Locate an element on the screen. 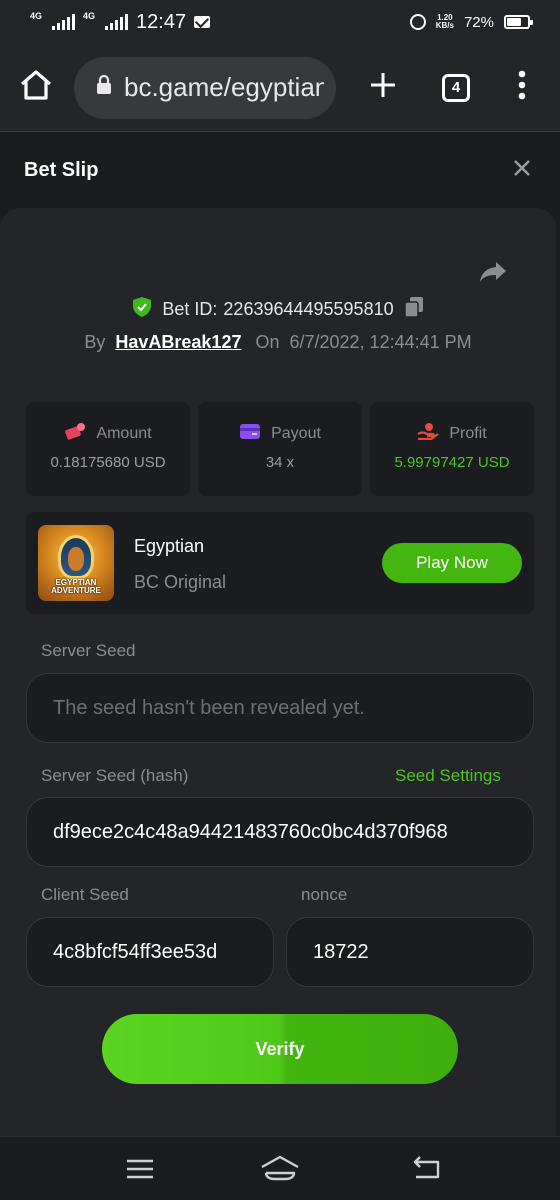  network-type-1: 4G is located at coordinates (36, 16).